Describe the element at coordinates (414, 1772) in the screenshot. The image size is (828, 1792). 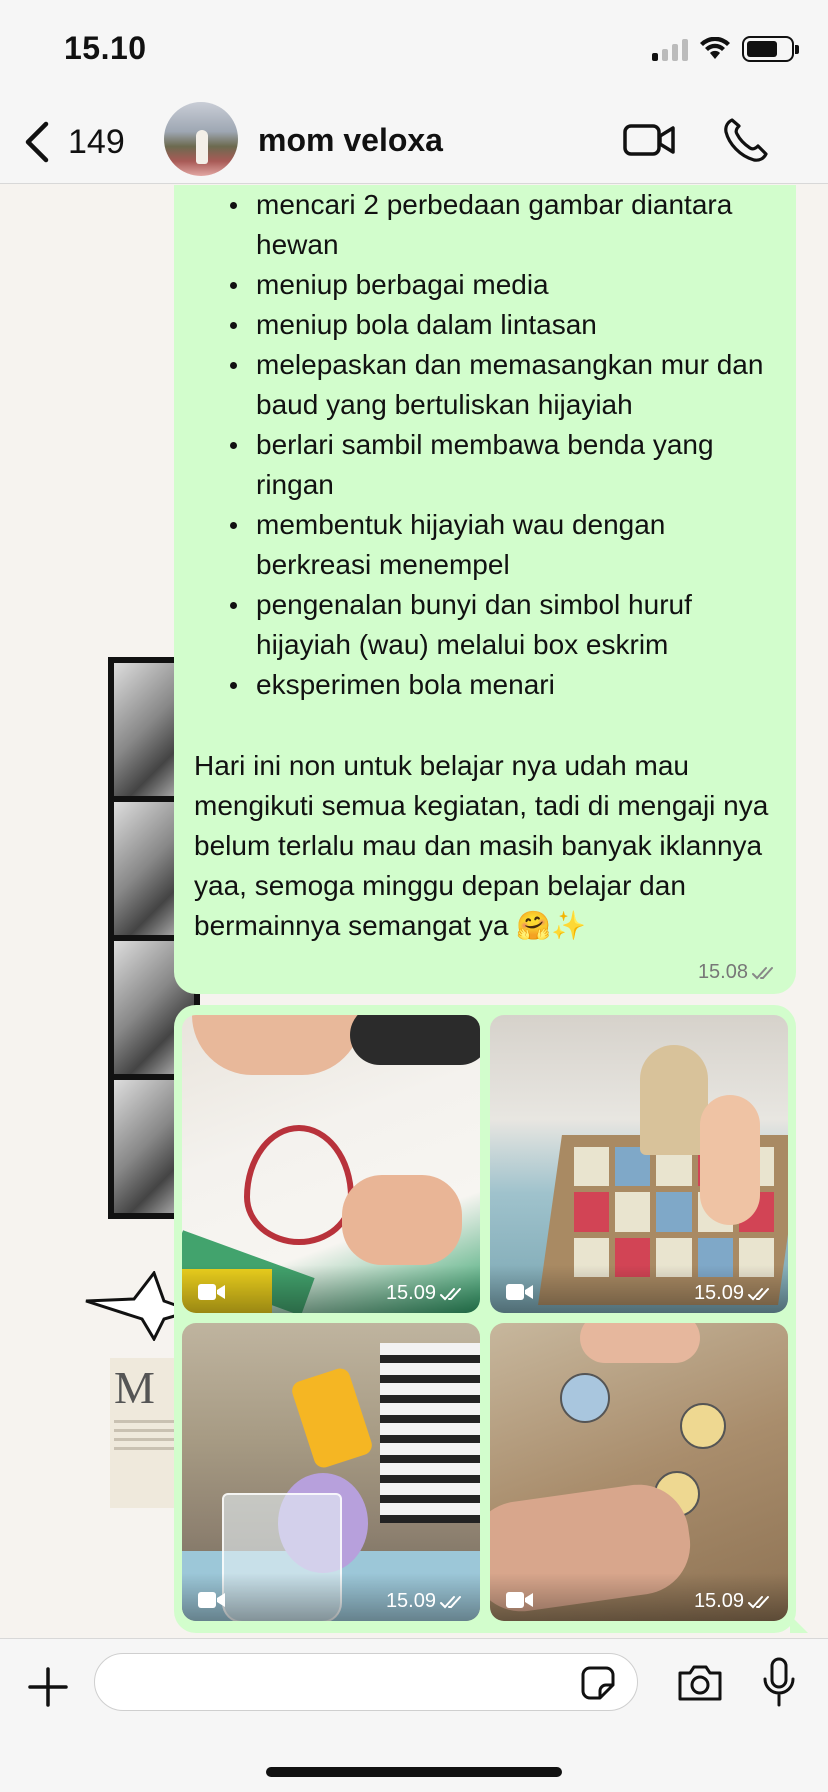
I see `home-indicator` at that location.